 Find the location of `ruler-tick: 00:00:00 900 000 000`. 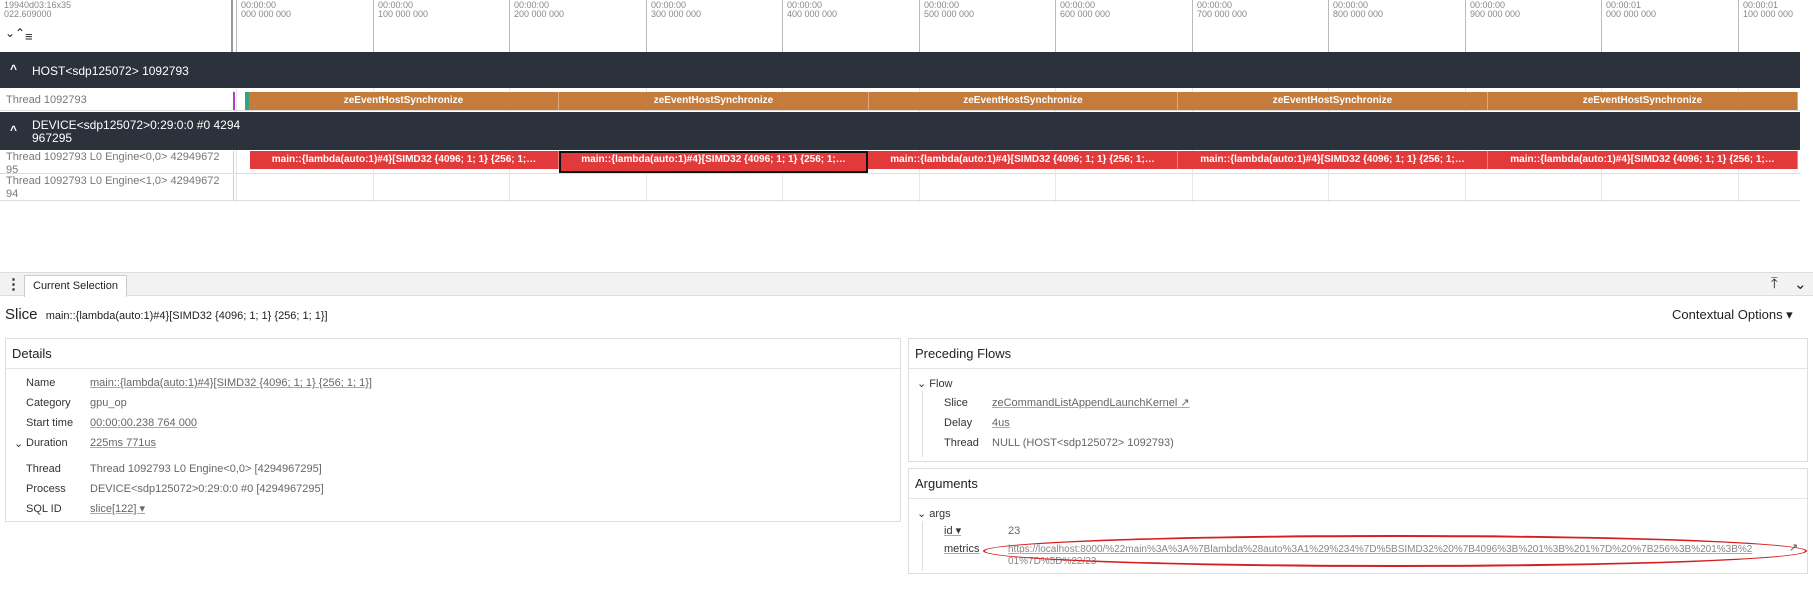

ruler-tick: 00:00:00 900 000 000 is located at coordinates (1492, 26).